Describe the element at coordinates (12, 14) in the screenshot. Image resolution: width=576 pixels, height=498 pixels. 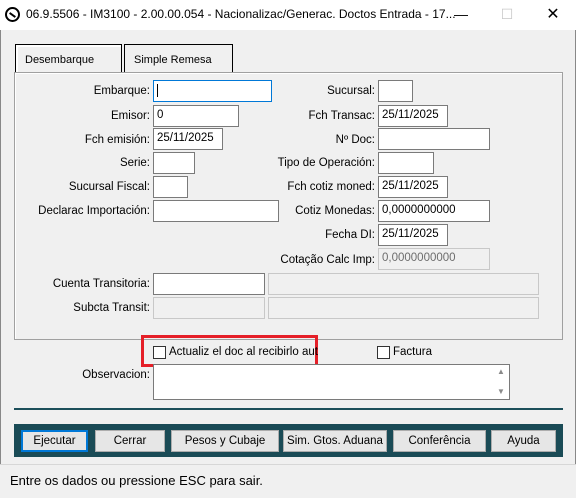
I see `app-icon` at that location.